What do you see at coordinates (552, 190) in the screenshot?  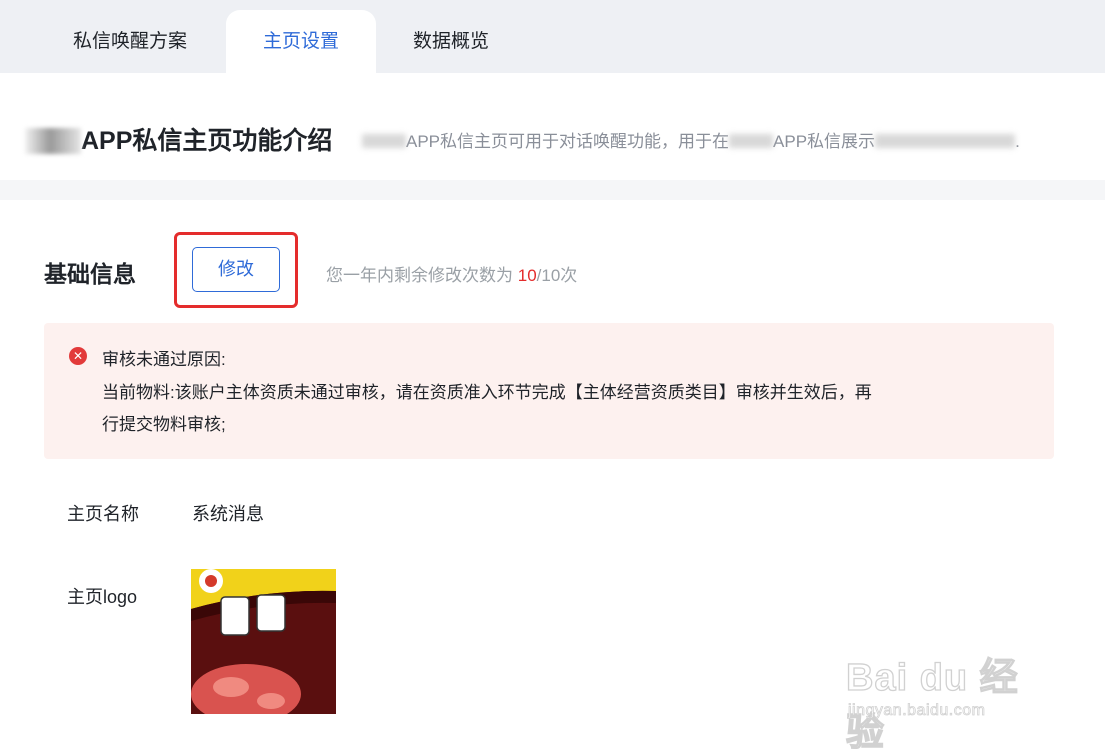 I see `section-divider` at bounding box center [552, 190].